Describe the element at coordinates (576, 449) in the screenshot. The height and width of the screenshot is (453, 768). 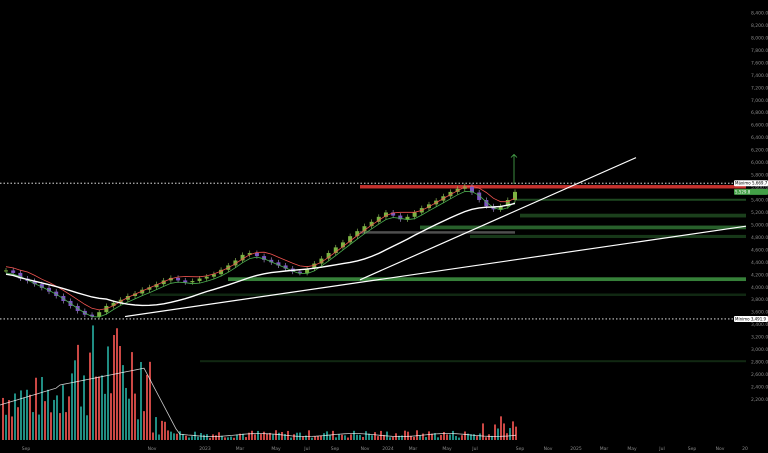
I see `x-tick-label: 2025` at that location.